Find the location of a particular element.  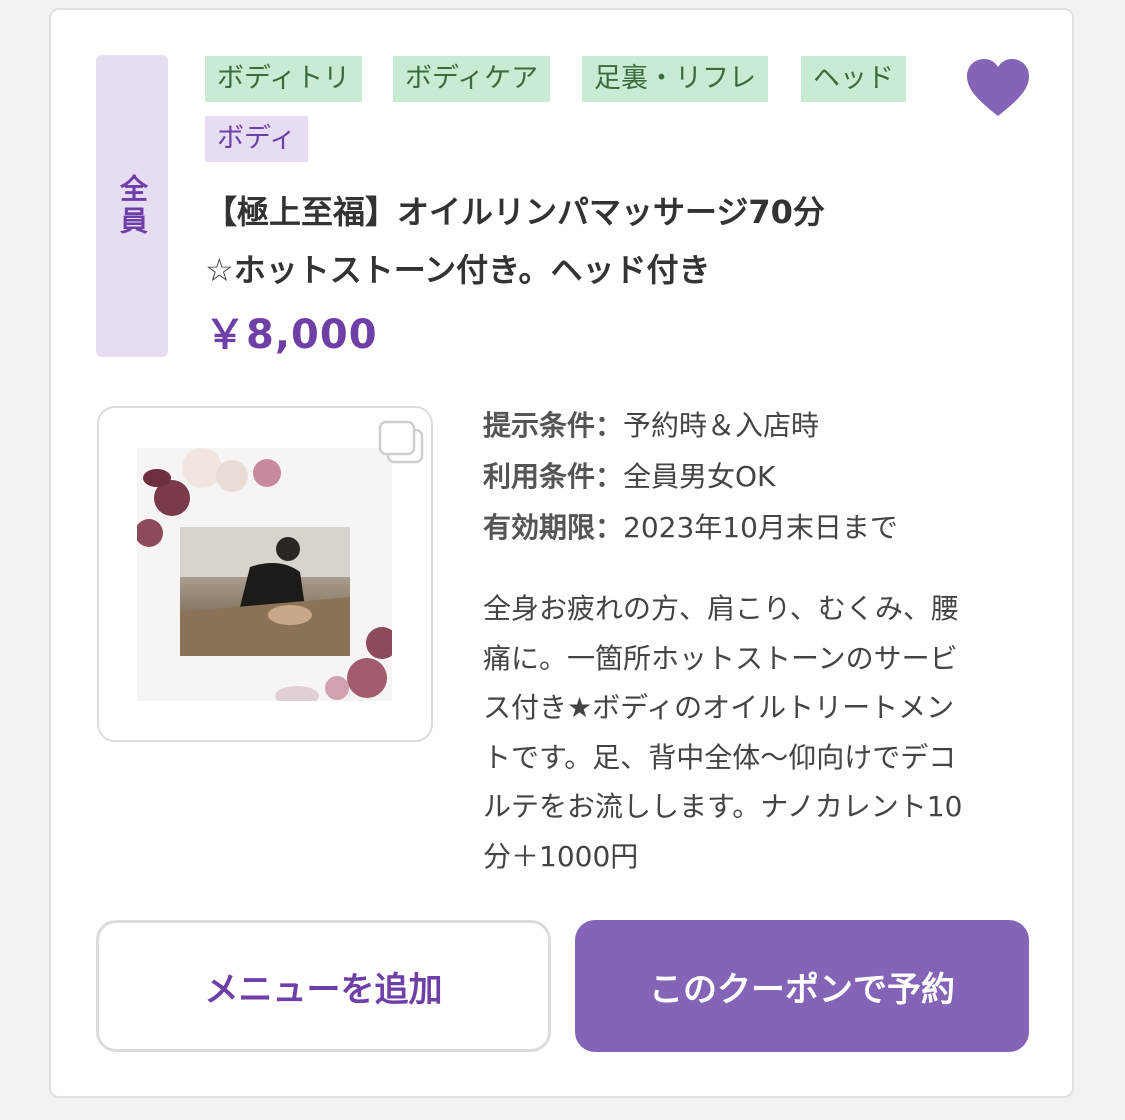

tag-body: ボディ is located at coordinates (257, 139).